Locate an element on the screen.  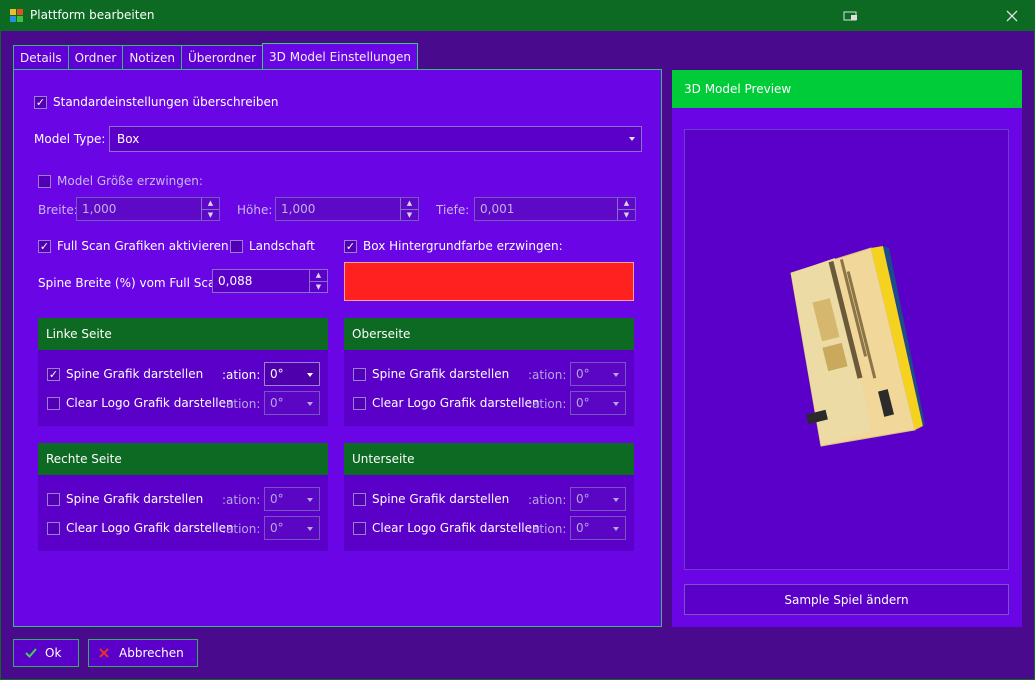
model-type-select: Box is located at coordinates (375, 139).